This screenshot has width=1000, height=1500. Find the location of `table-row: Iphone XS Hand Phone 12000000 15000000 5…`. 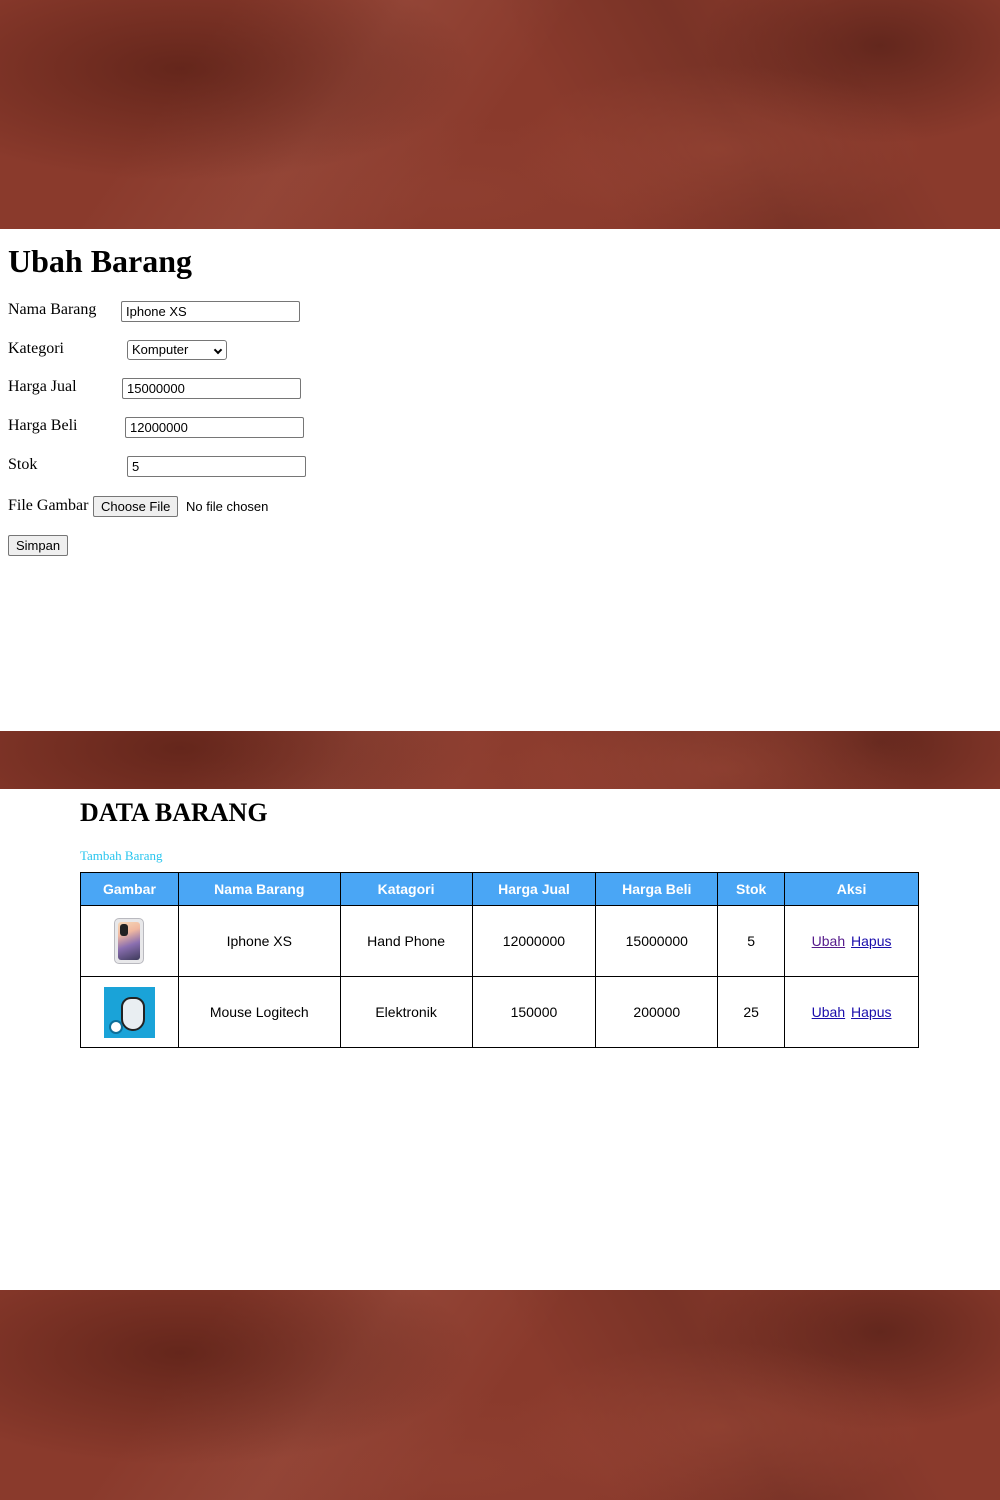

table-row: Iphone XS Hand Phone 12000000 15000000 5… is located at coordinates (499, 941).